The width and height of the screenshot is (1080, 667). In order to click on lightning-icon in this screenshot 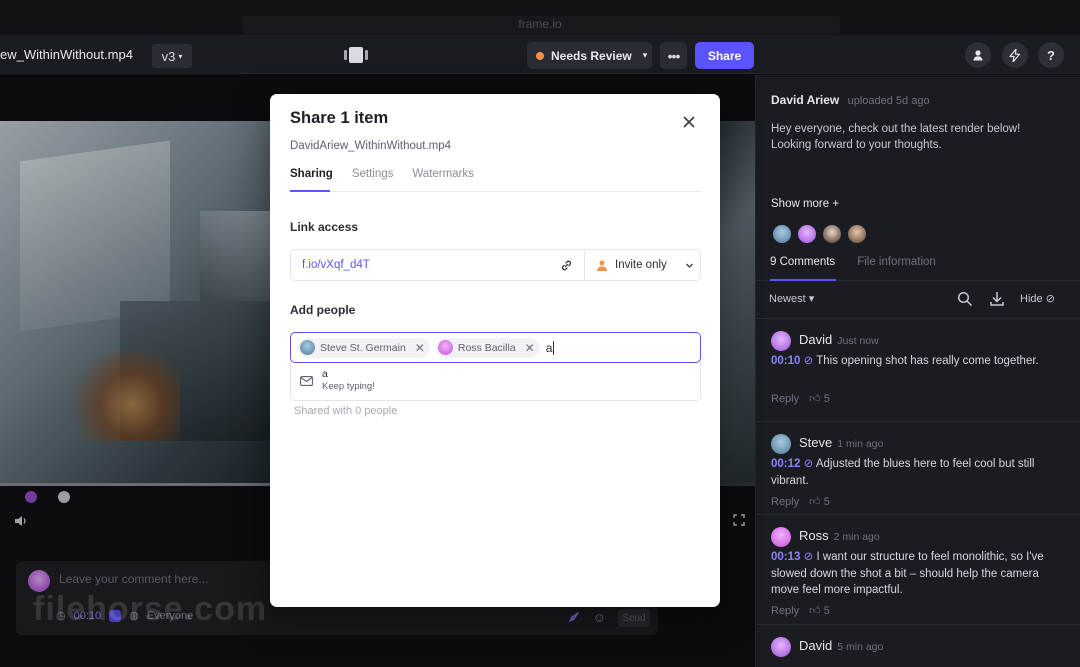, I will do `click(1015, 55)`.